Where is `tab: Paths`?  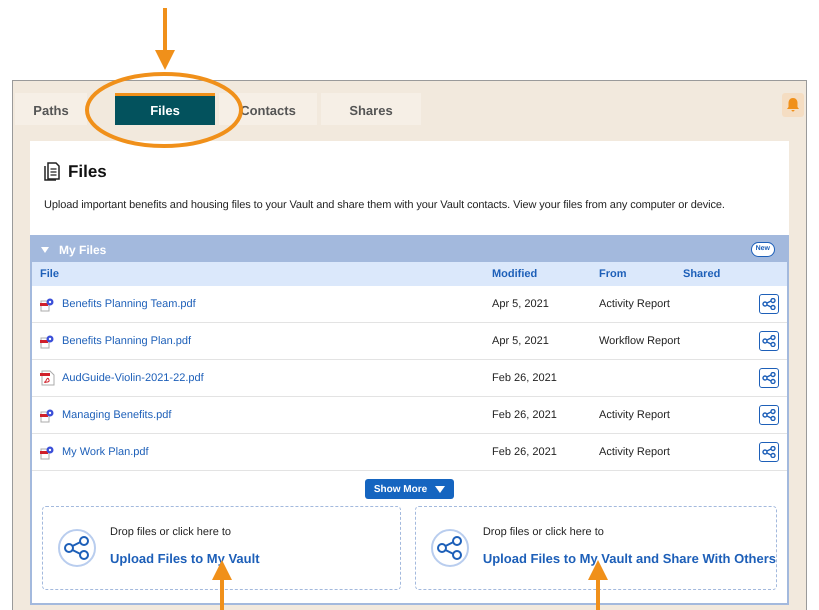 tab: Paths is located at coordinates (51, 109).